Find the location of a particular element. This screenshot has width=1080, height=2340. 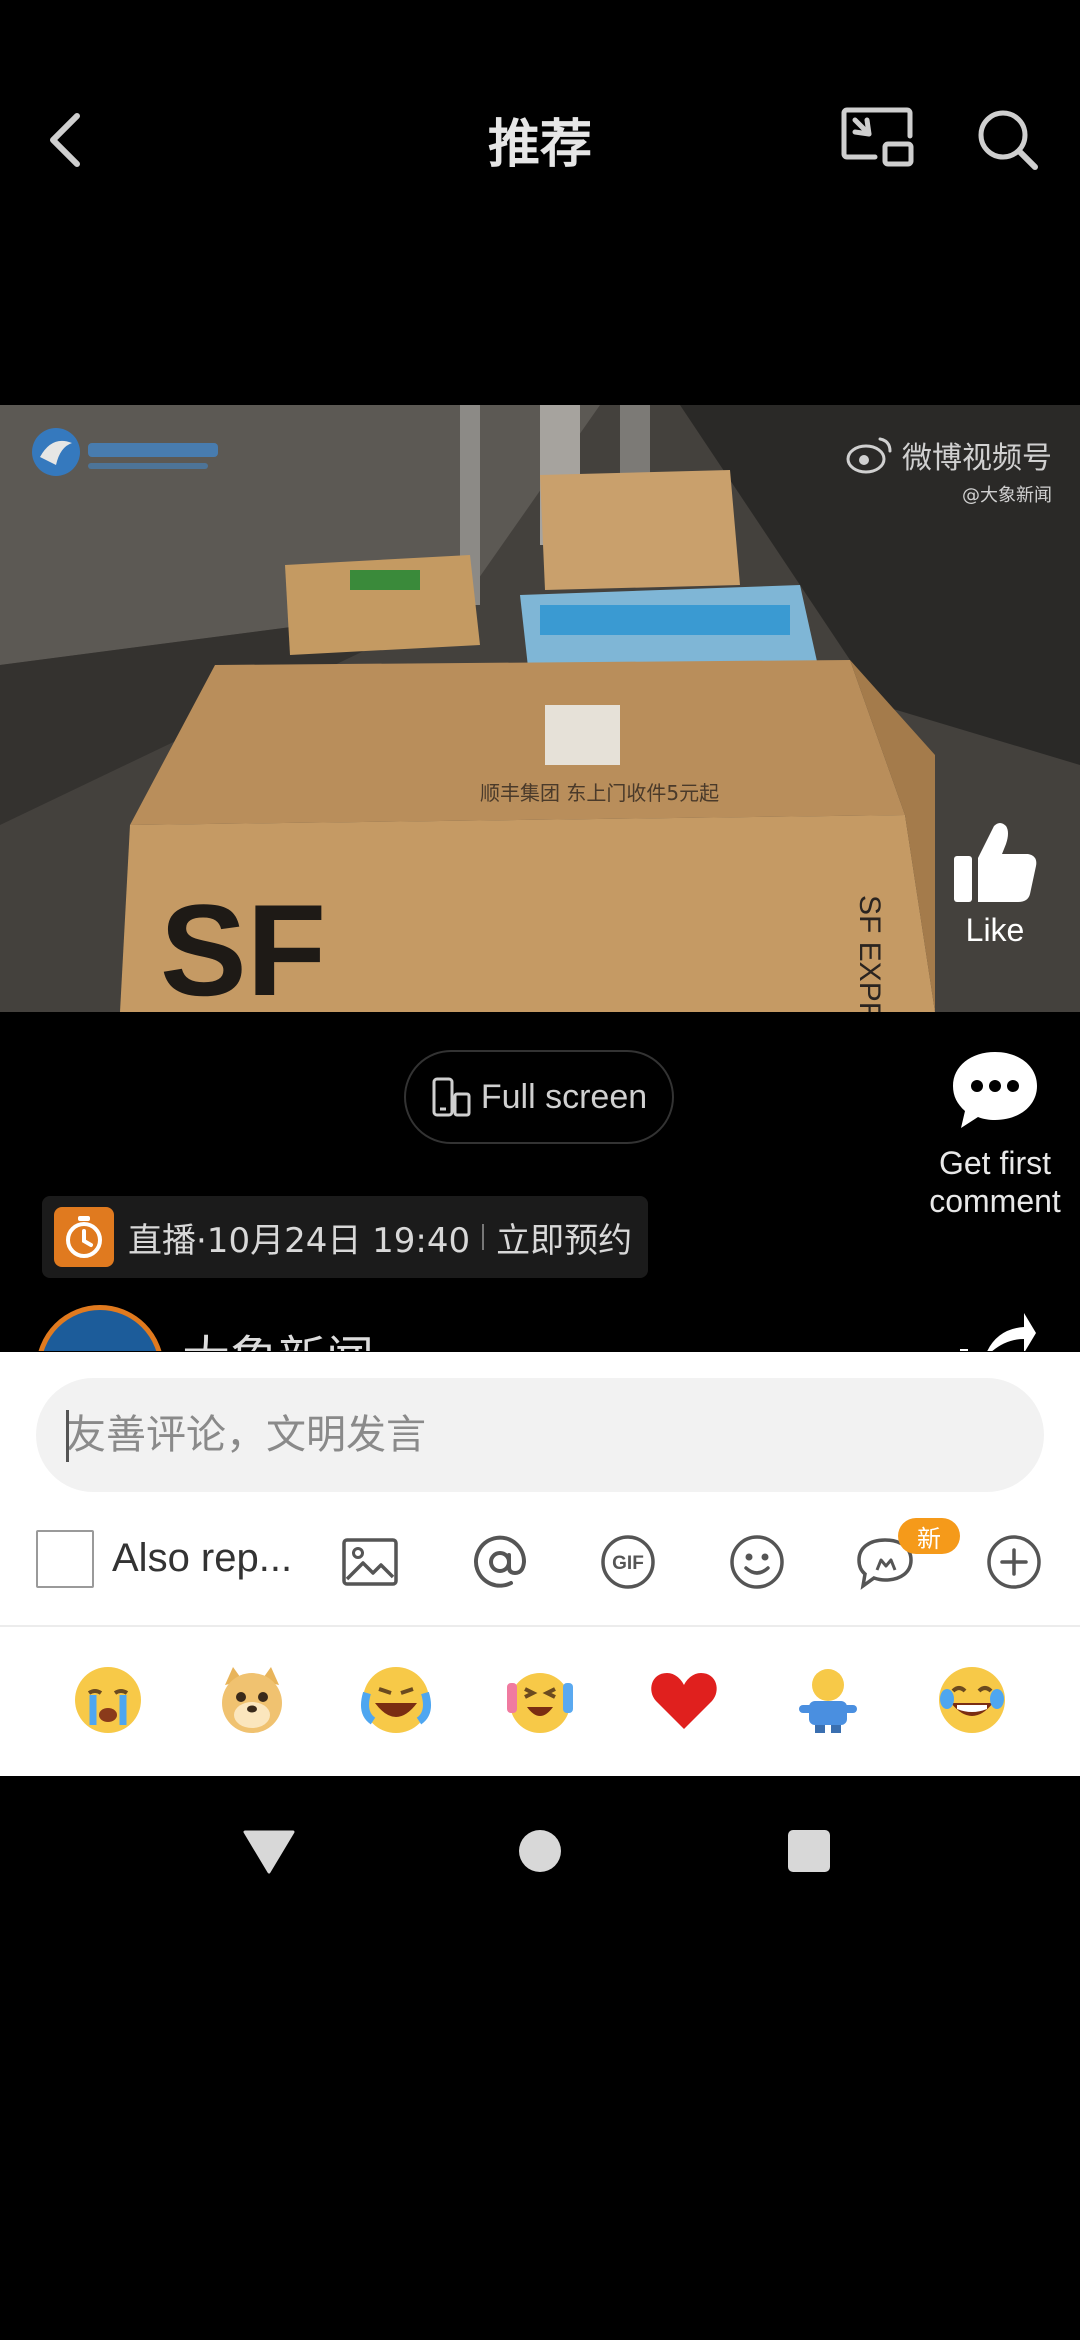

crying-face-emoji is located at coordinates (108, 1700).